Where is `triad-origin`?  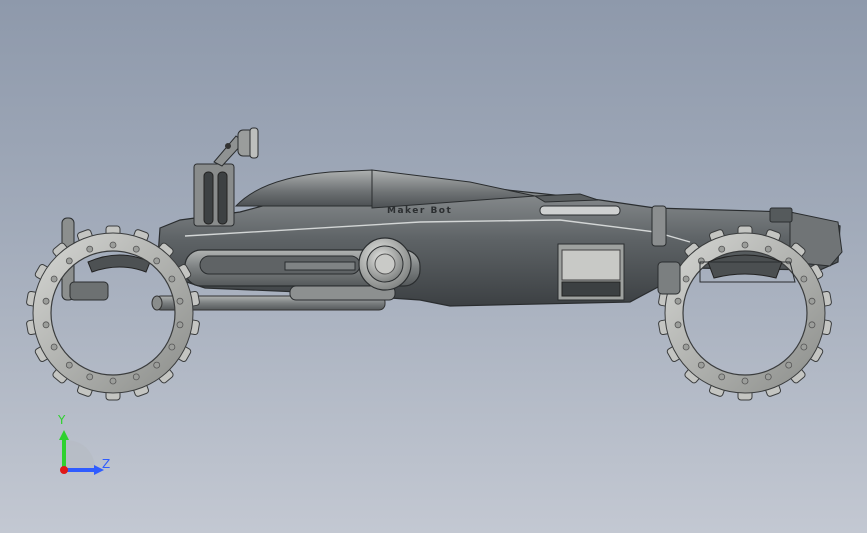 triad-origin is located at coordinates (64, 470).